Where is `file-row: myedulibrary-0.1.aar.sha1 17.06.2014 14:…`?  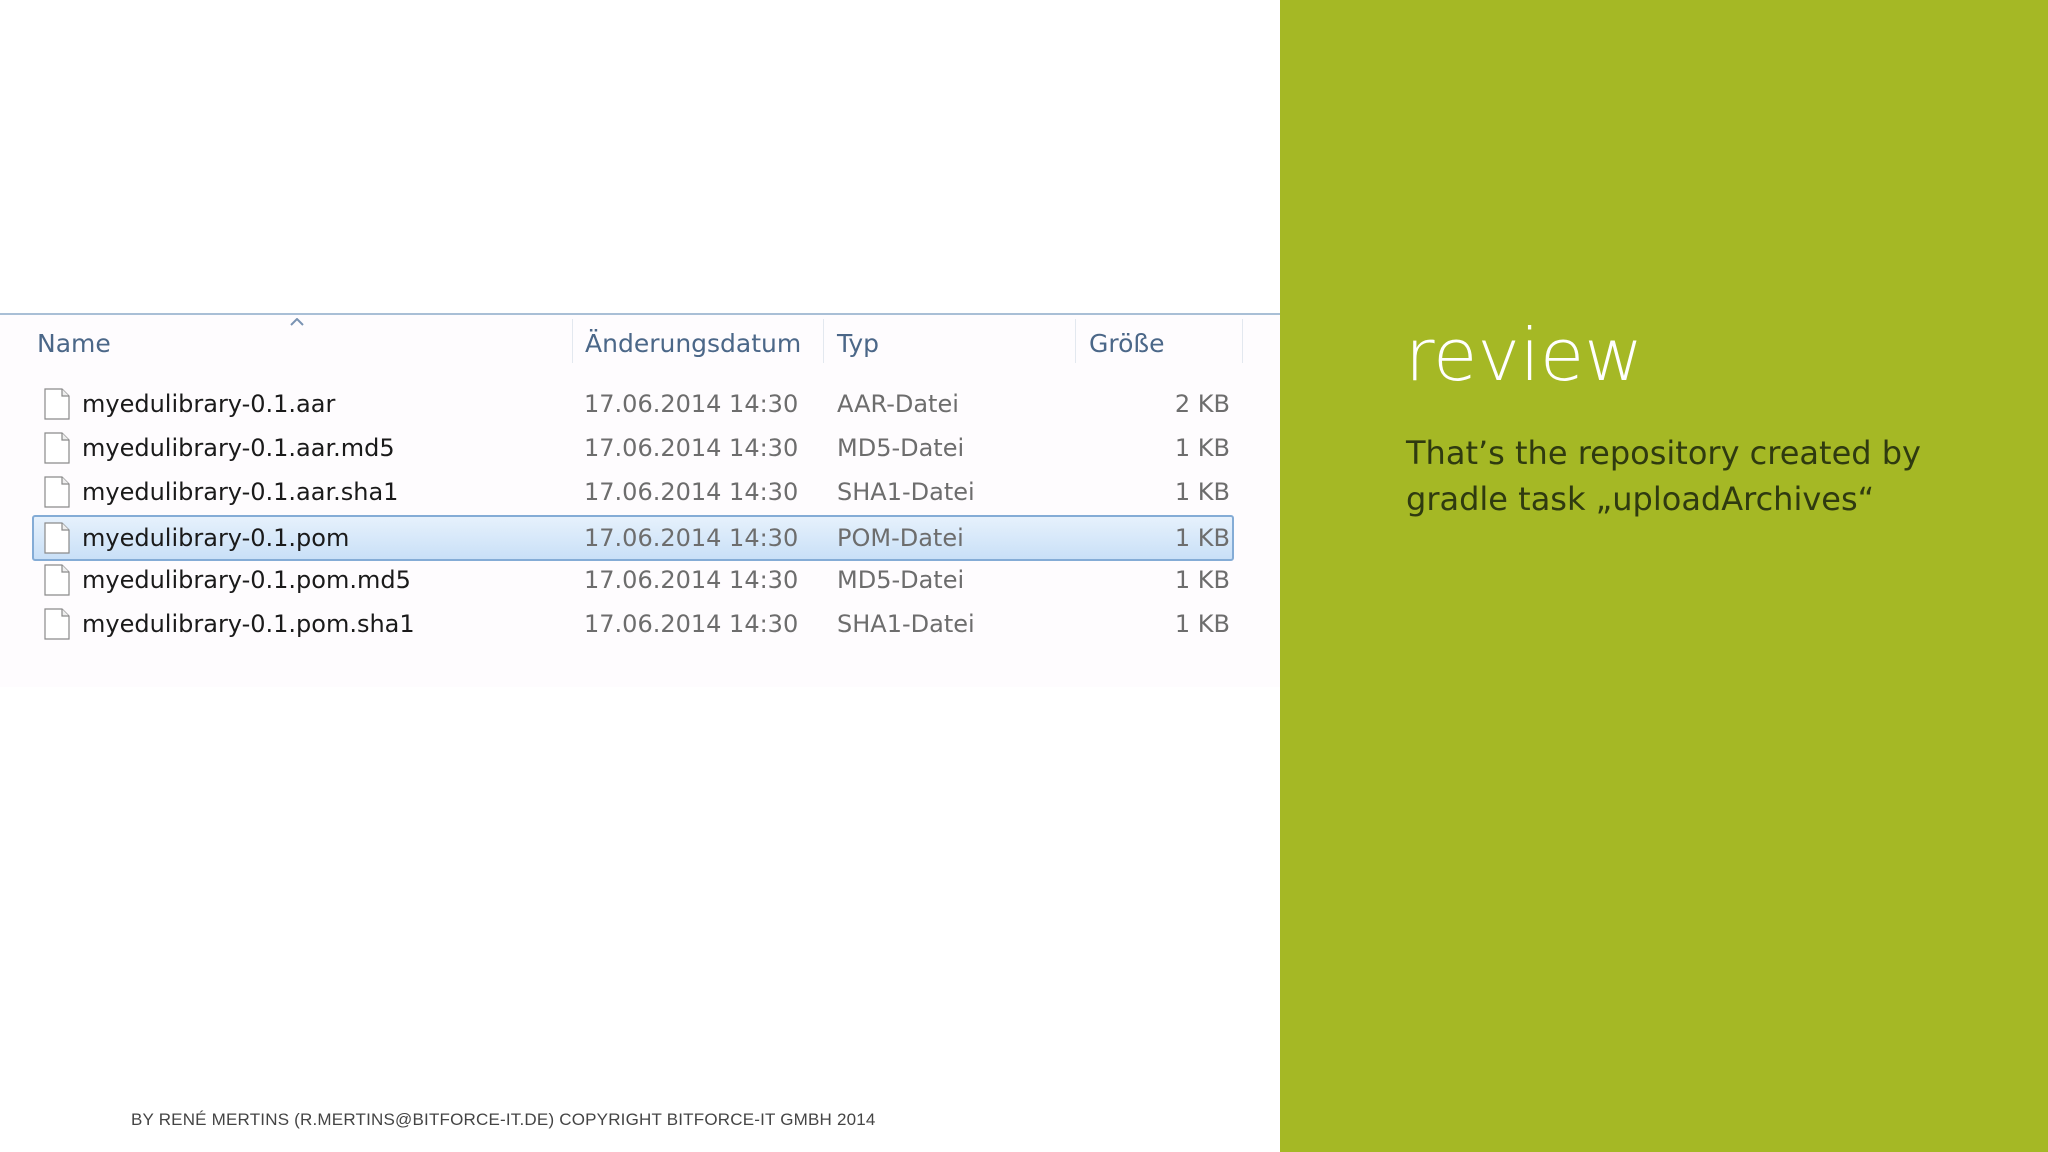
file-row: myedulibrary-0.1.aar.sha1 17.06.2014 14:… is located at coordinates (633, 493).